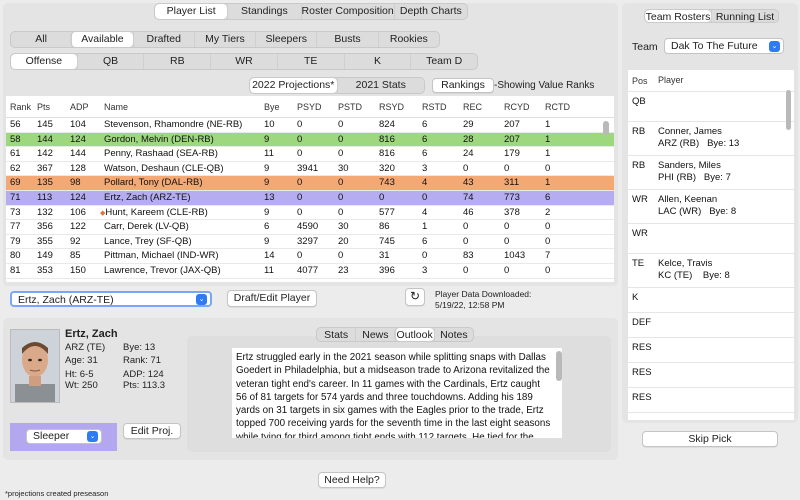 This screenshot has height=500, width=800. Describe the element at coordinates (15, 124) in the screenshot. I see `table-cell-text: 56` at that location.